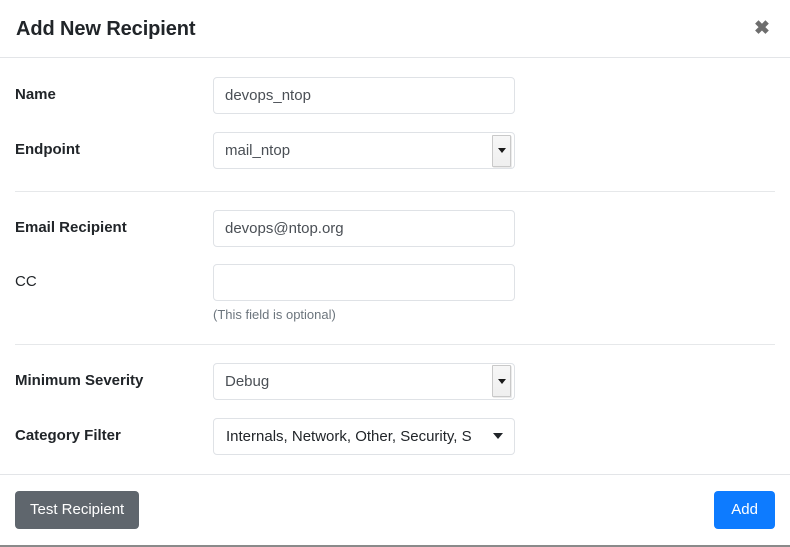 Image resolution: width=790 pixels, height=547 pixels. What do you see at coordinates (35, 94) in the screenshot?
I see `name-label: Name` at bounding box center [35, 94].